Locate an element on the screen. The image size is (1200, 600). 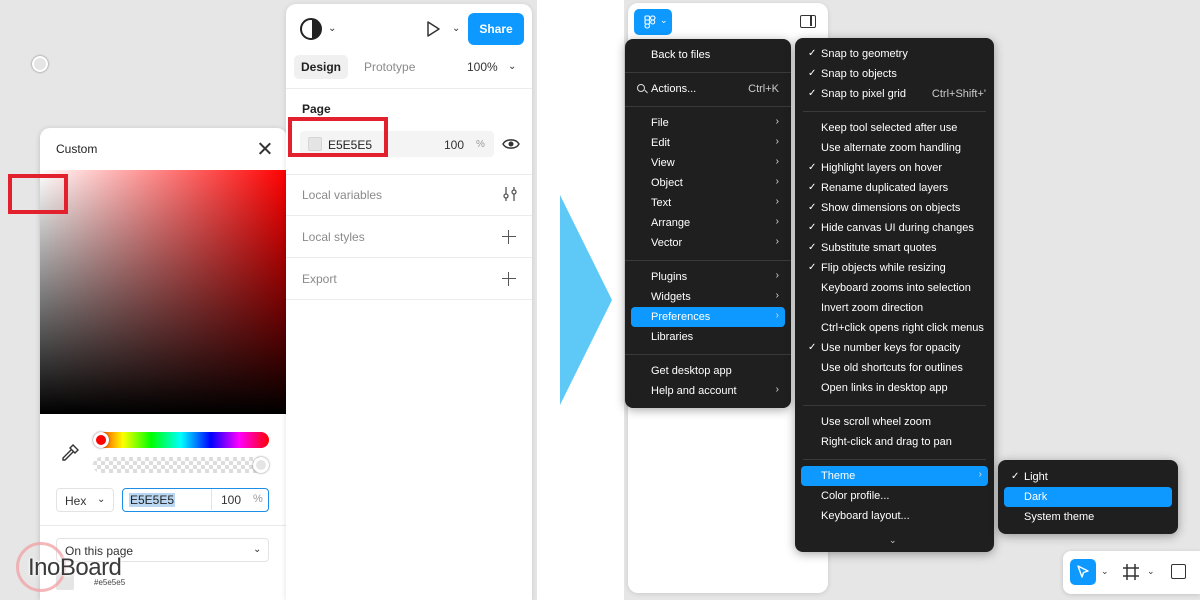
pref-show-dimensions: ✓ Show dimensions on objects is located at coordinates (894, 208).